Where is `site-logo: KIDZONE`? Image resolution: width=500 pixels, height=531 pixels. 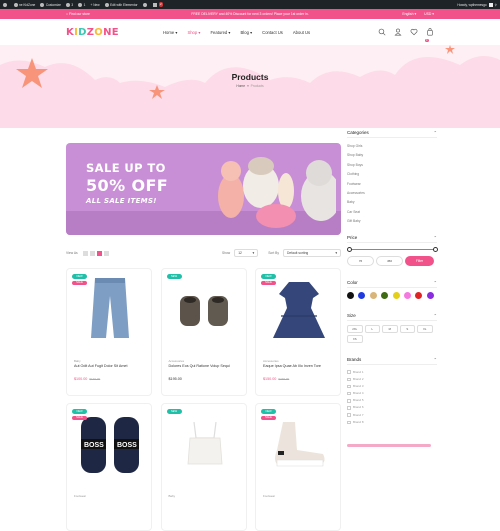 site-logo: KIDZONE is located at coordinates (113, 32).